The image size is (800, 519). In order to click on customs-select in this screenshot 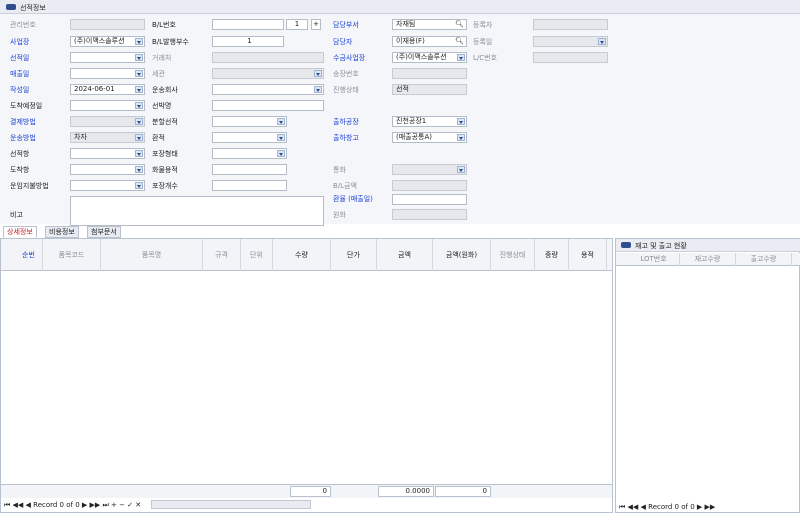, I will do `click(268, 73)`.